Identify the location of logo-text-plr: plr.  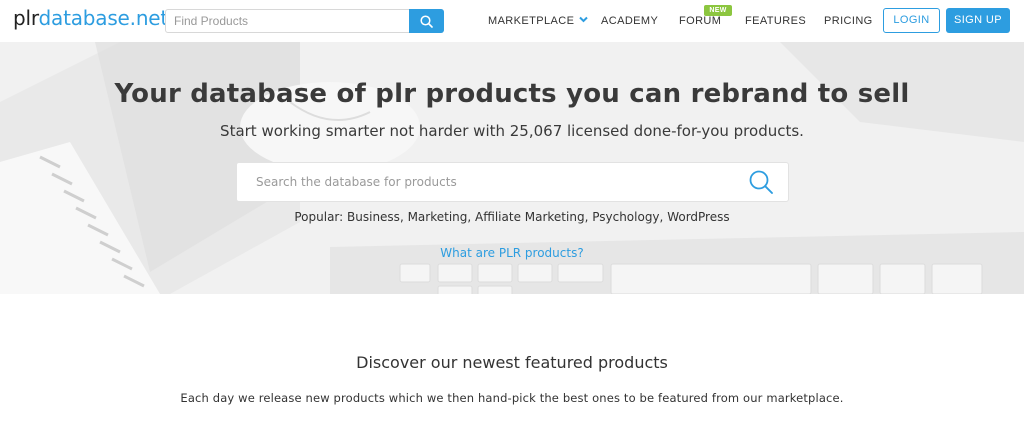
(26, 18).